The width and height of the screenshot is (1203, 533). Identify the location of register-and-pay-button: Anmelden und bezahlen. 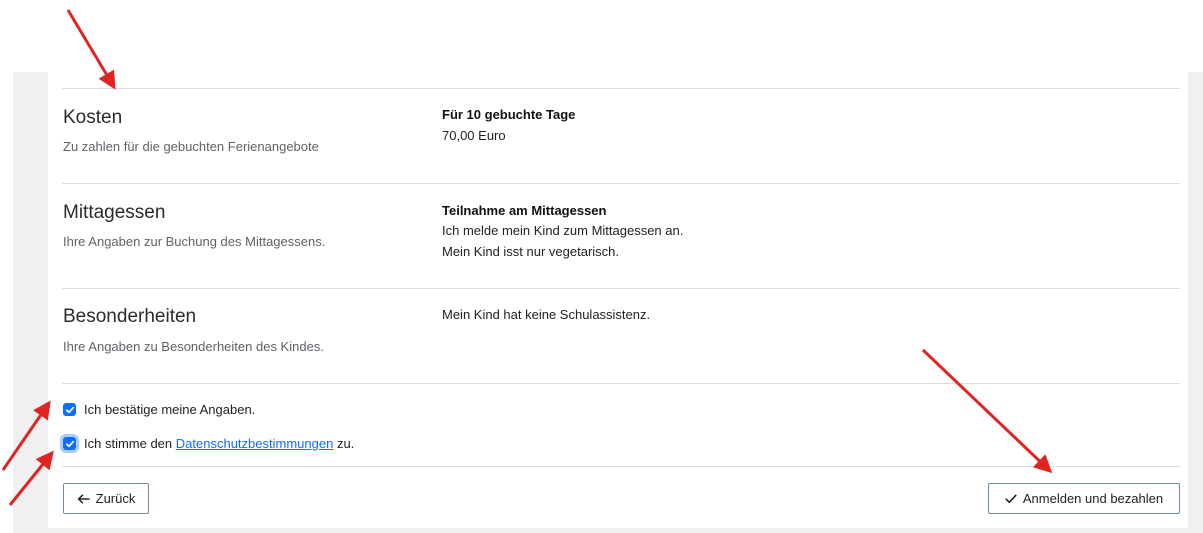
(1084, 498).